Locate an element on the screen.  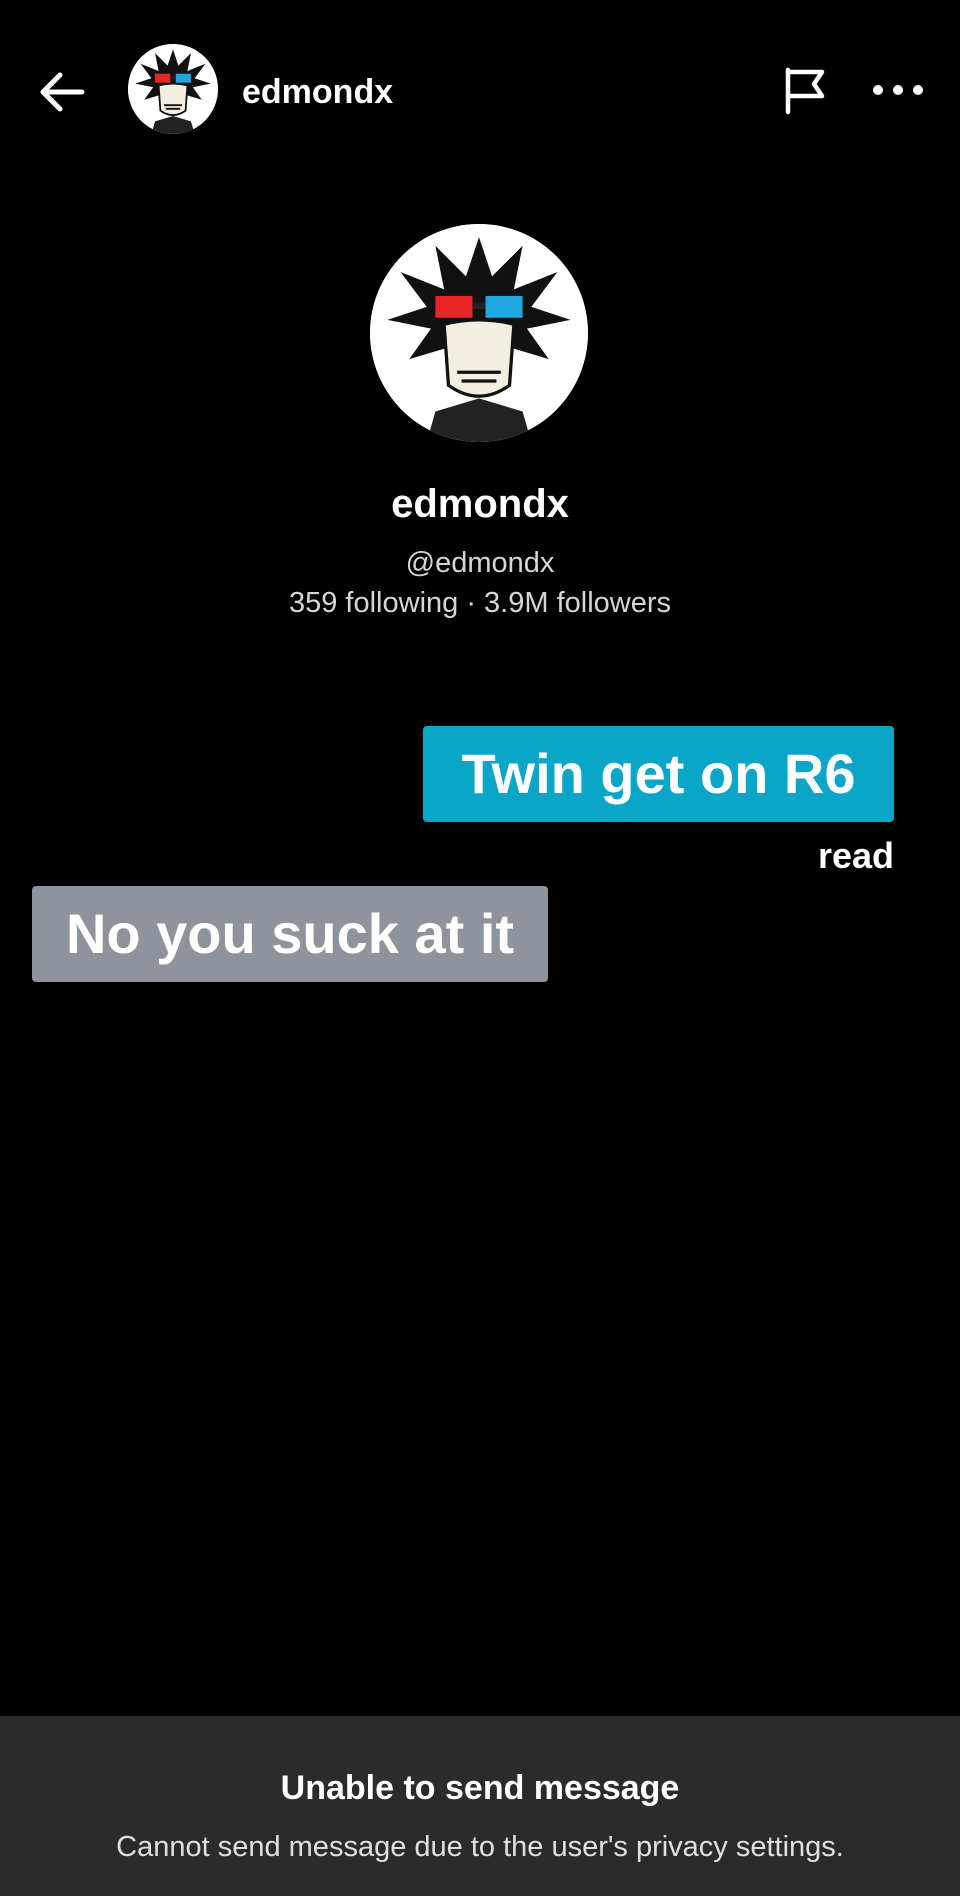
profile-avatar is located at coordinates (479, 333).